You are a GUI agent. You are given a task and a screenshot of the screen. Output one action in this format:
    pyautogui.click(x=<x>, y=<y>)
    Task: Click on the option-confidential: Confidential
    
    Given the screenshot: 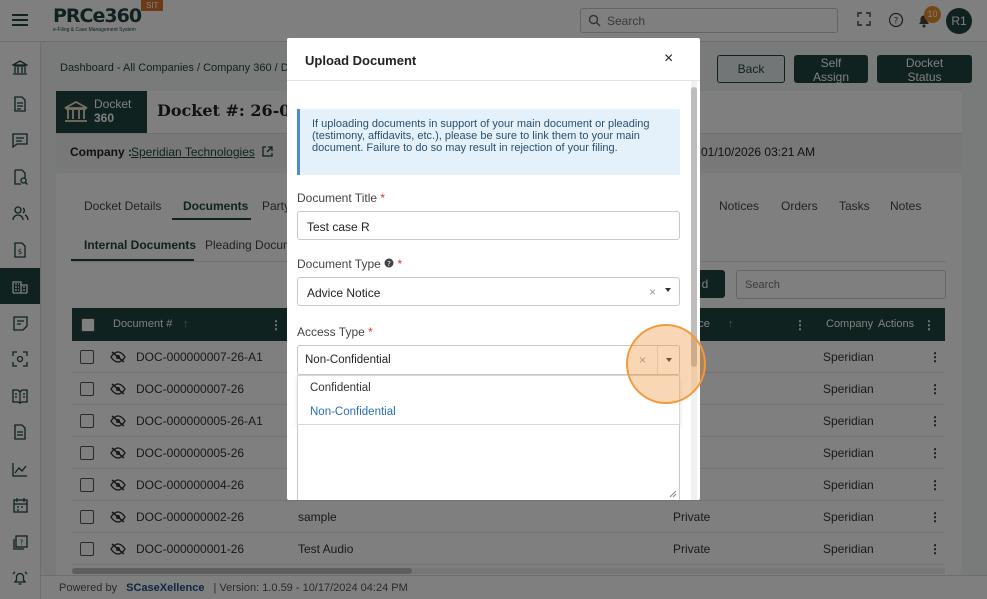 What is the action you would take?
    pyautogui.click(x=340, y=388)
    